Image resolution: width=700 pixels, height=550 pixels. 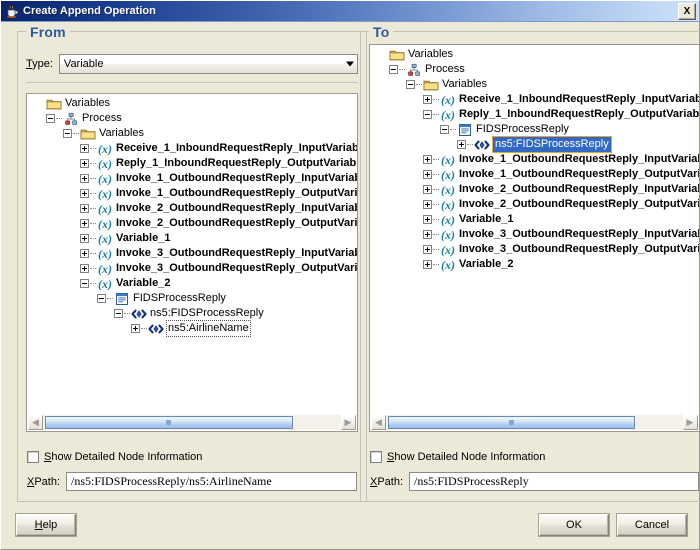 I want to click on title-bar: Create Append Operation X, so click(x=350, y=11).